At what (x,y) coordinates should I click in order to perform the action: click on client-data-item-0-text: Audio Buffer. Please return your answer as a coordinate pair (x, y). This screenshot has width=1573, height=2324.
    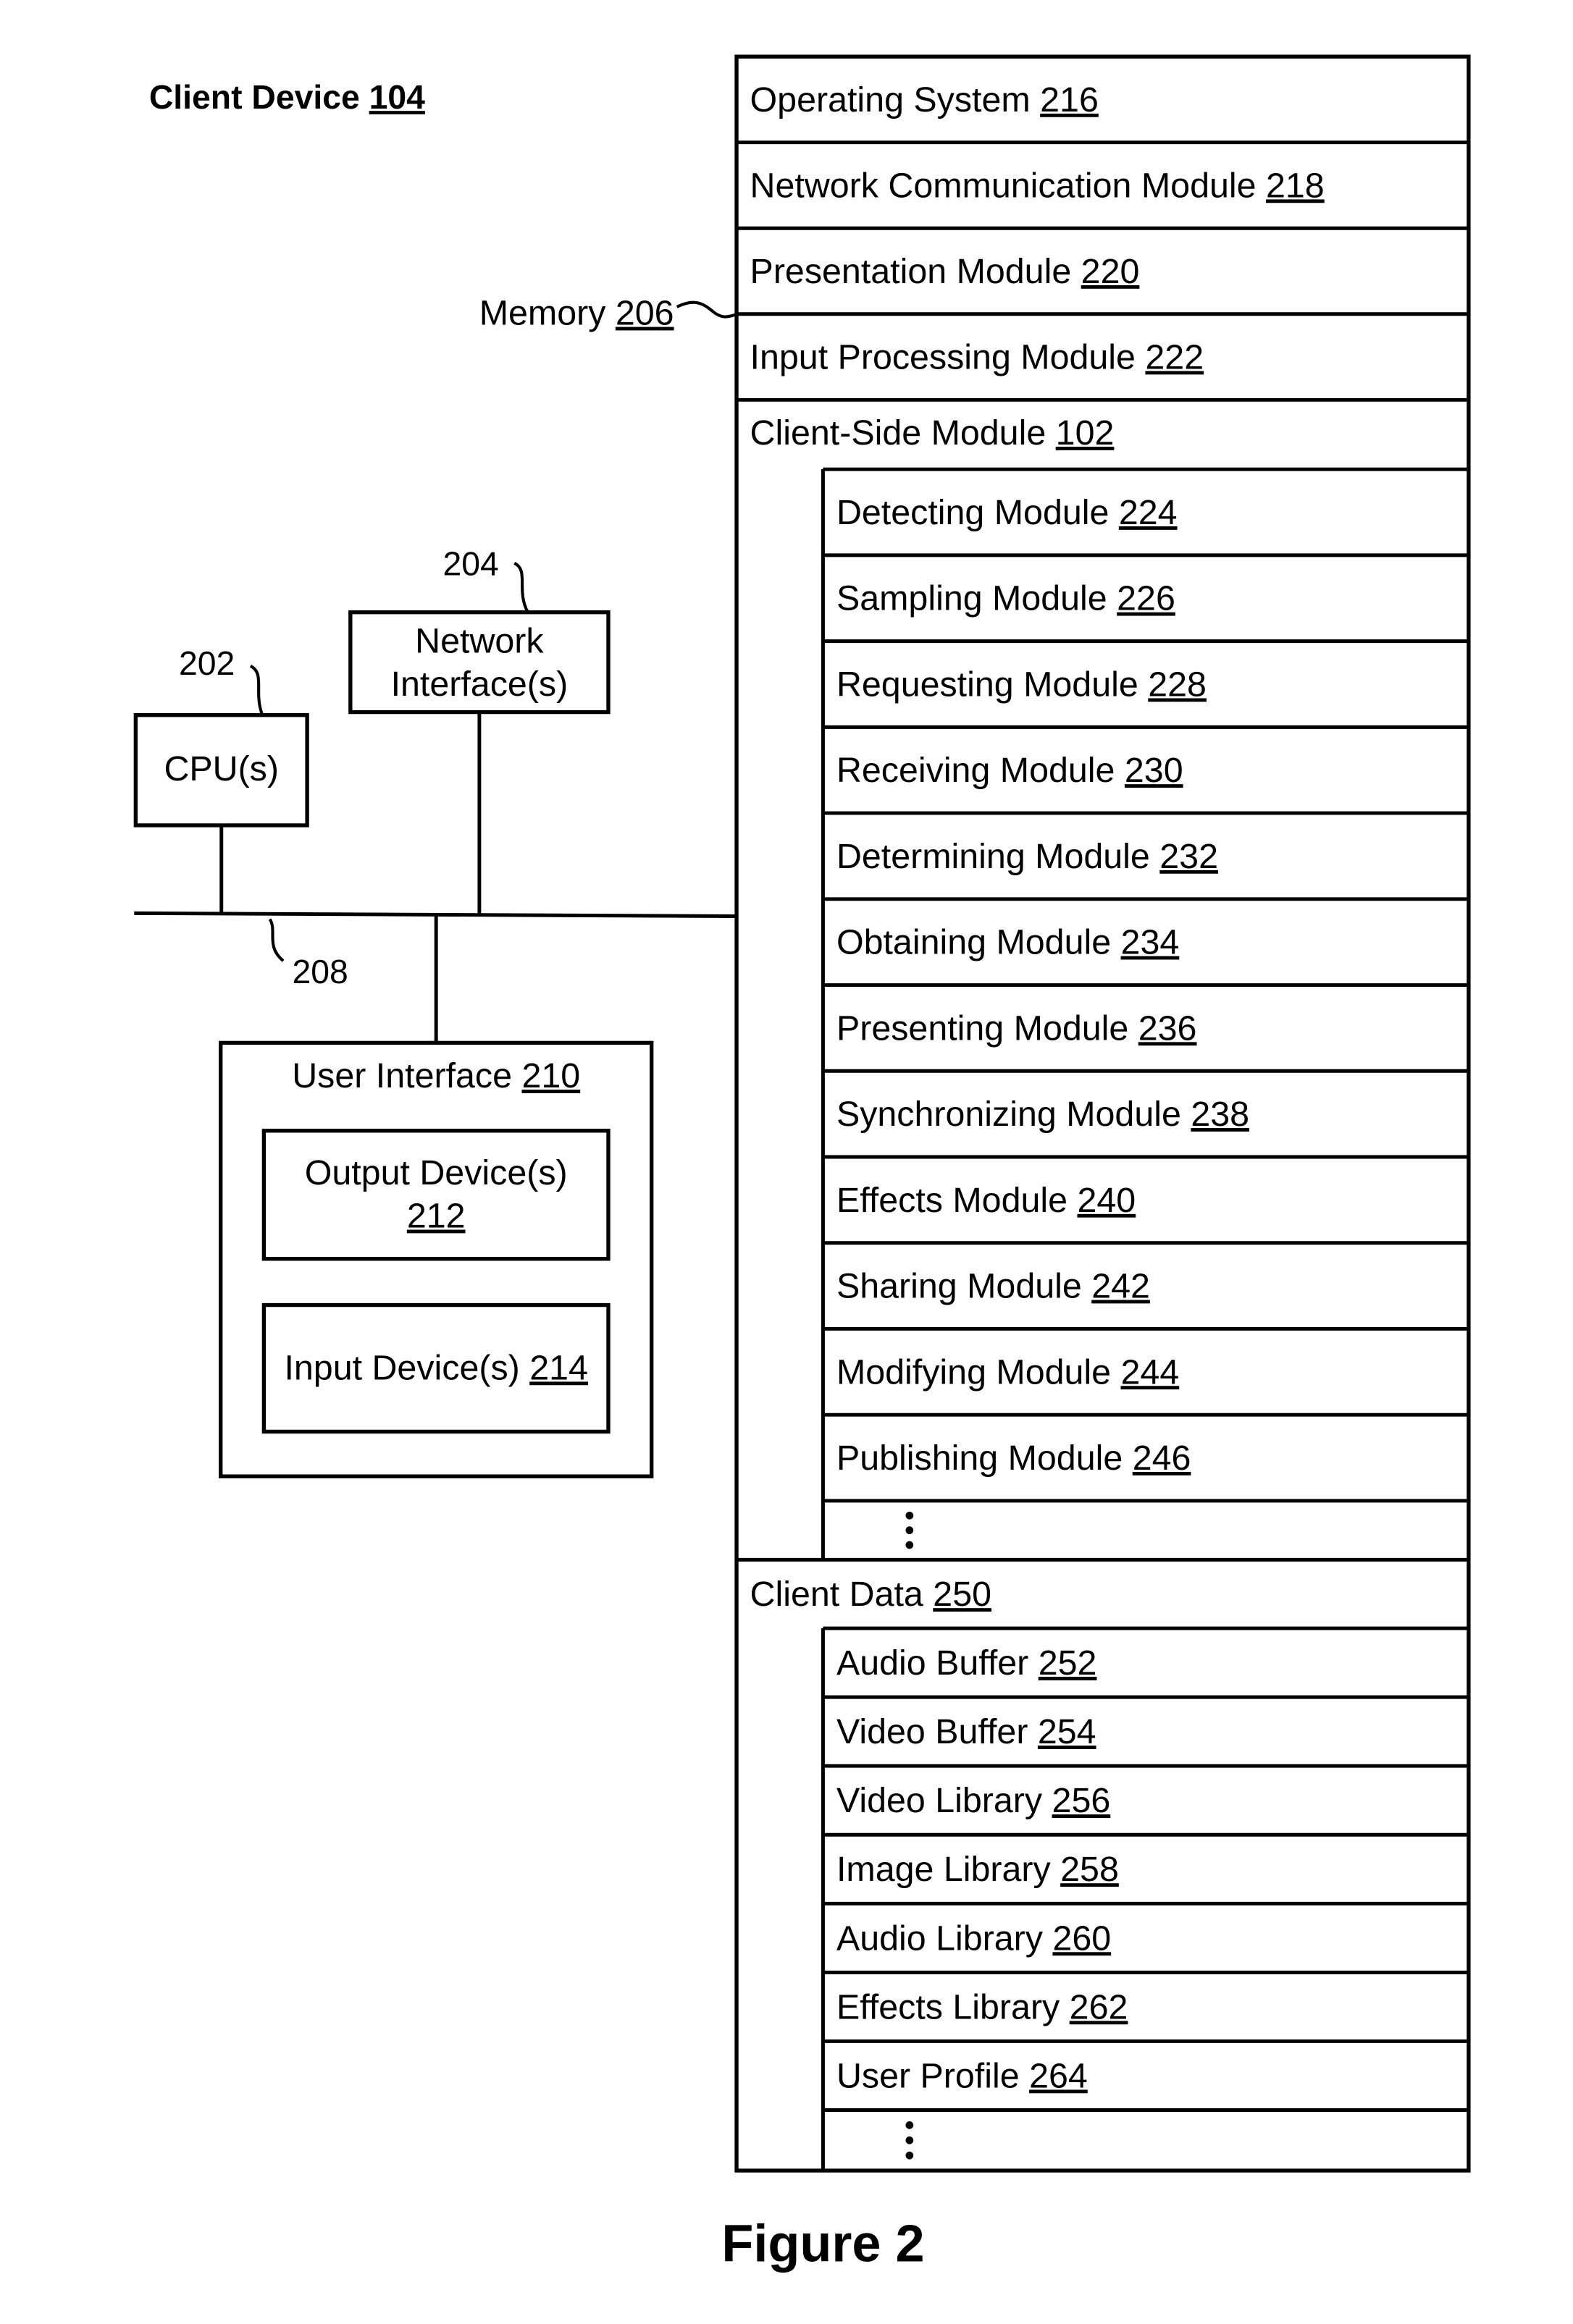
    Looking at the image, I should click on (937, 1663).